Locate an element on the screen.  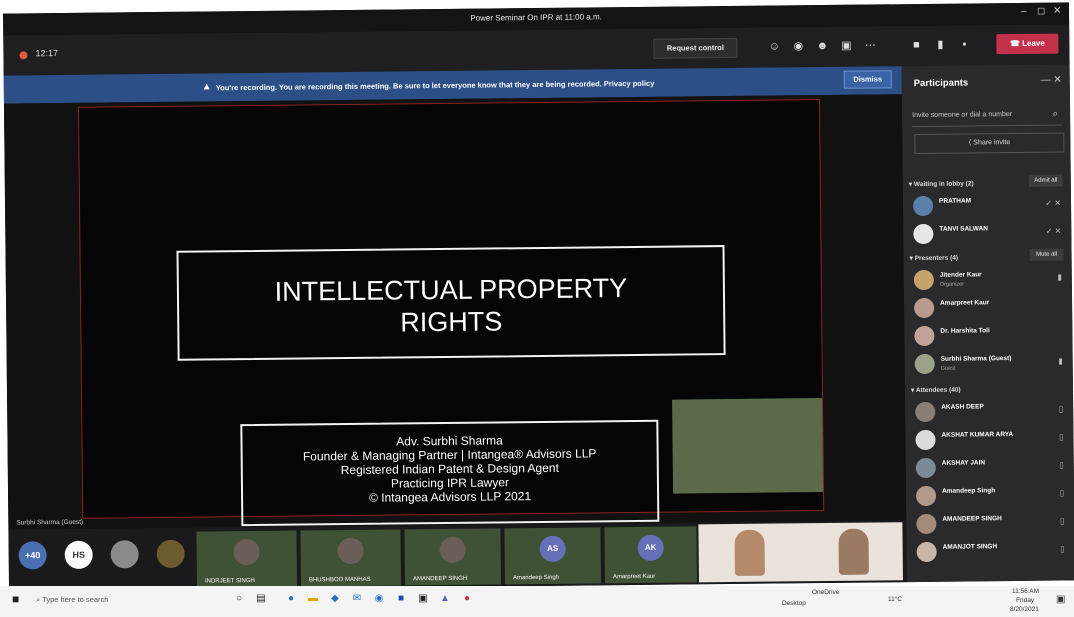
store-icon: ◆ is located at coordinates (335, 599).